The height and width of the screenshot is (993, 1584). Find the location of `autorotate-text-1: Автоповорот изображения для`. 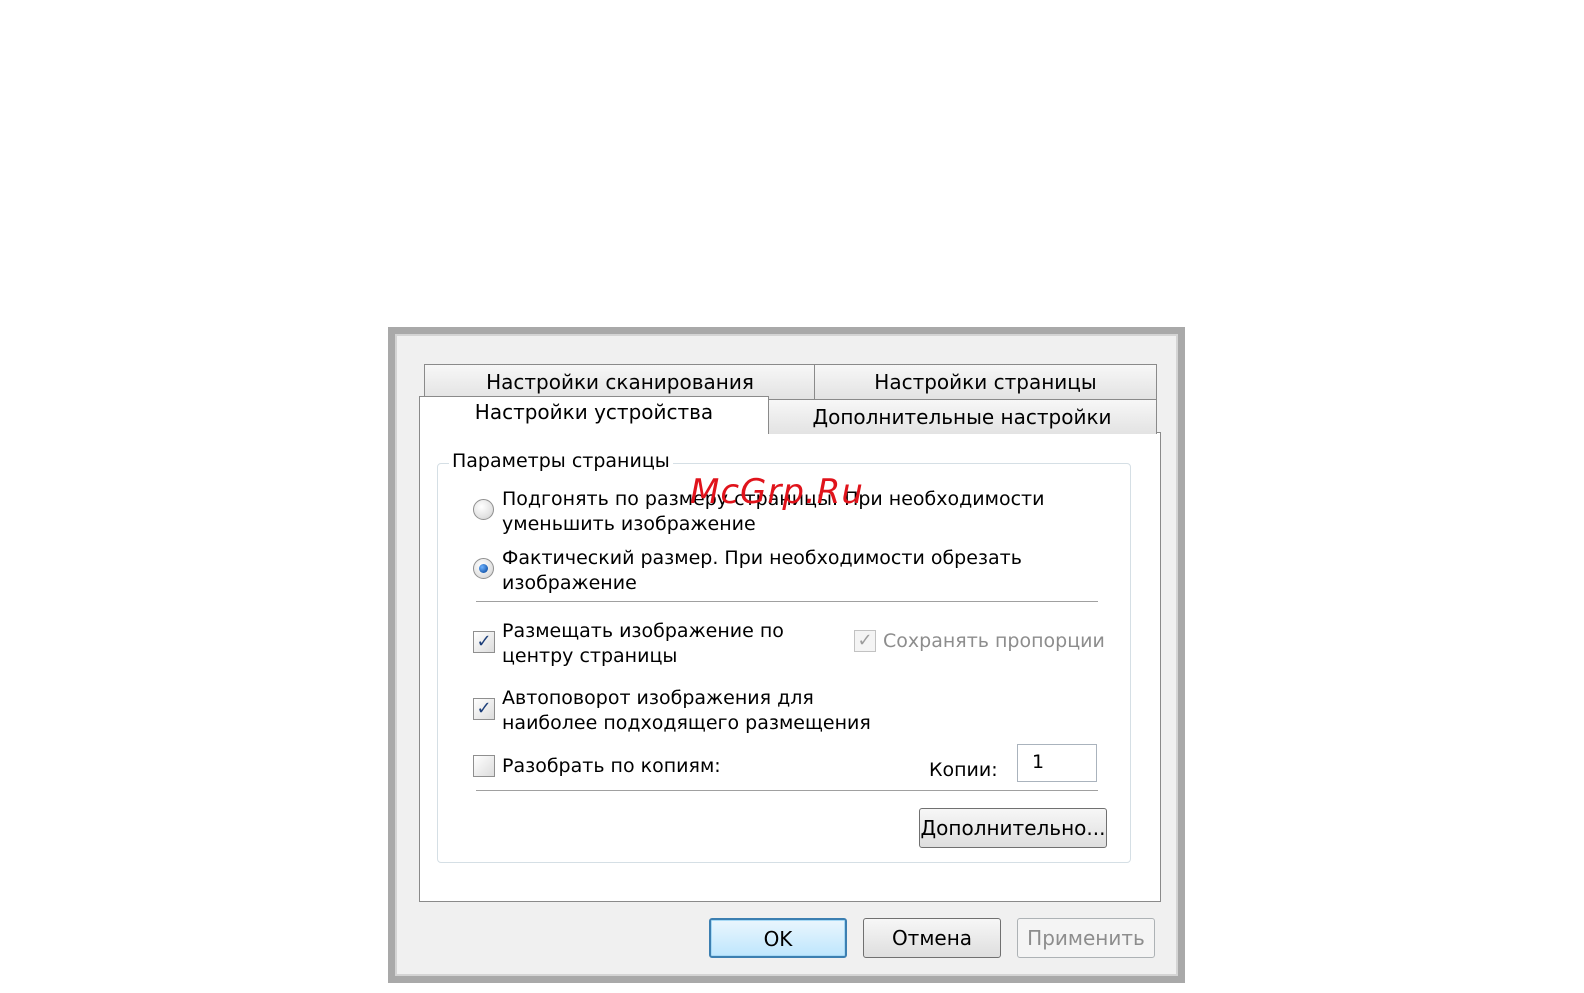

autorotate-text-1: Автоповорот изображения для is located at coordinates (658, 698).